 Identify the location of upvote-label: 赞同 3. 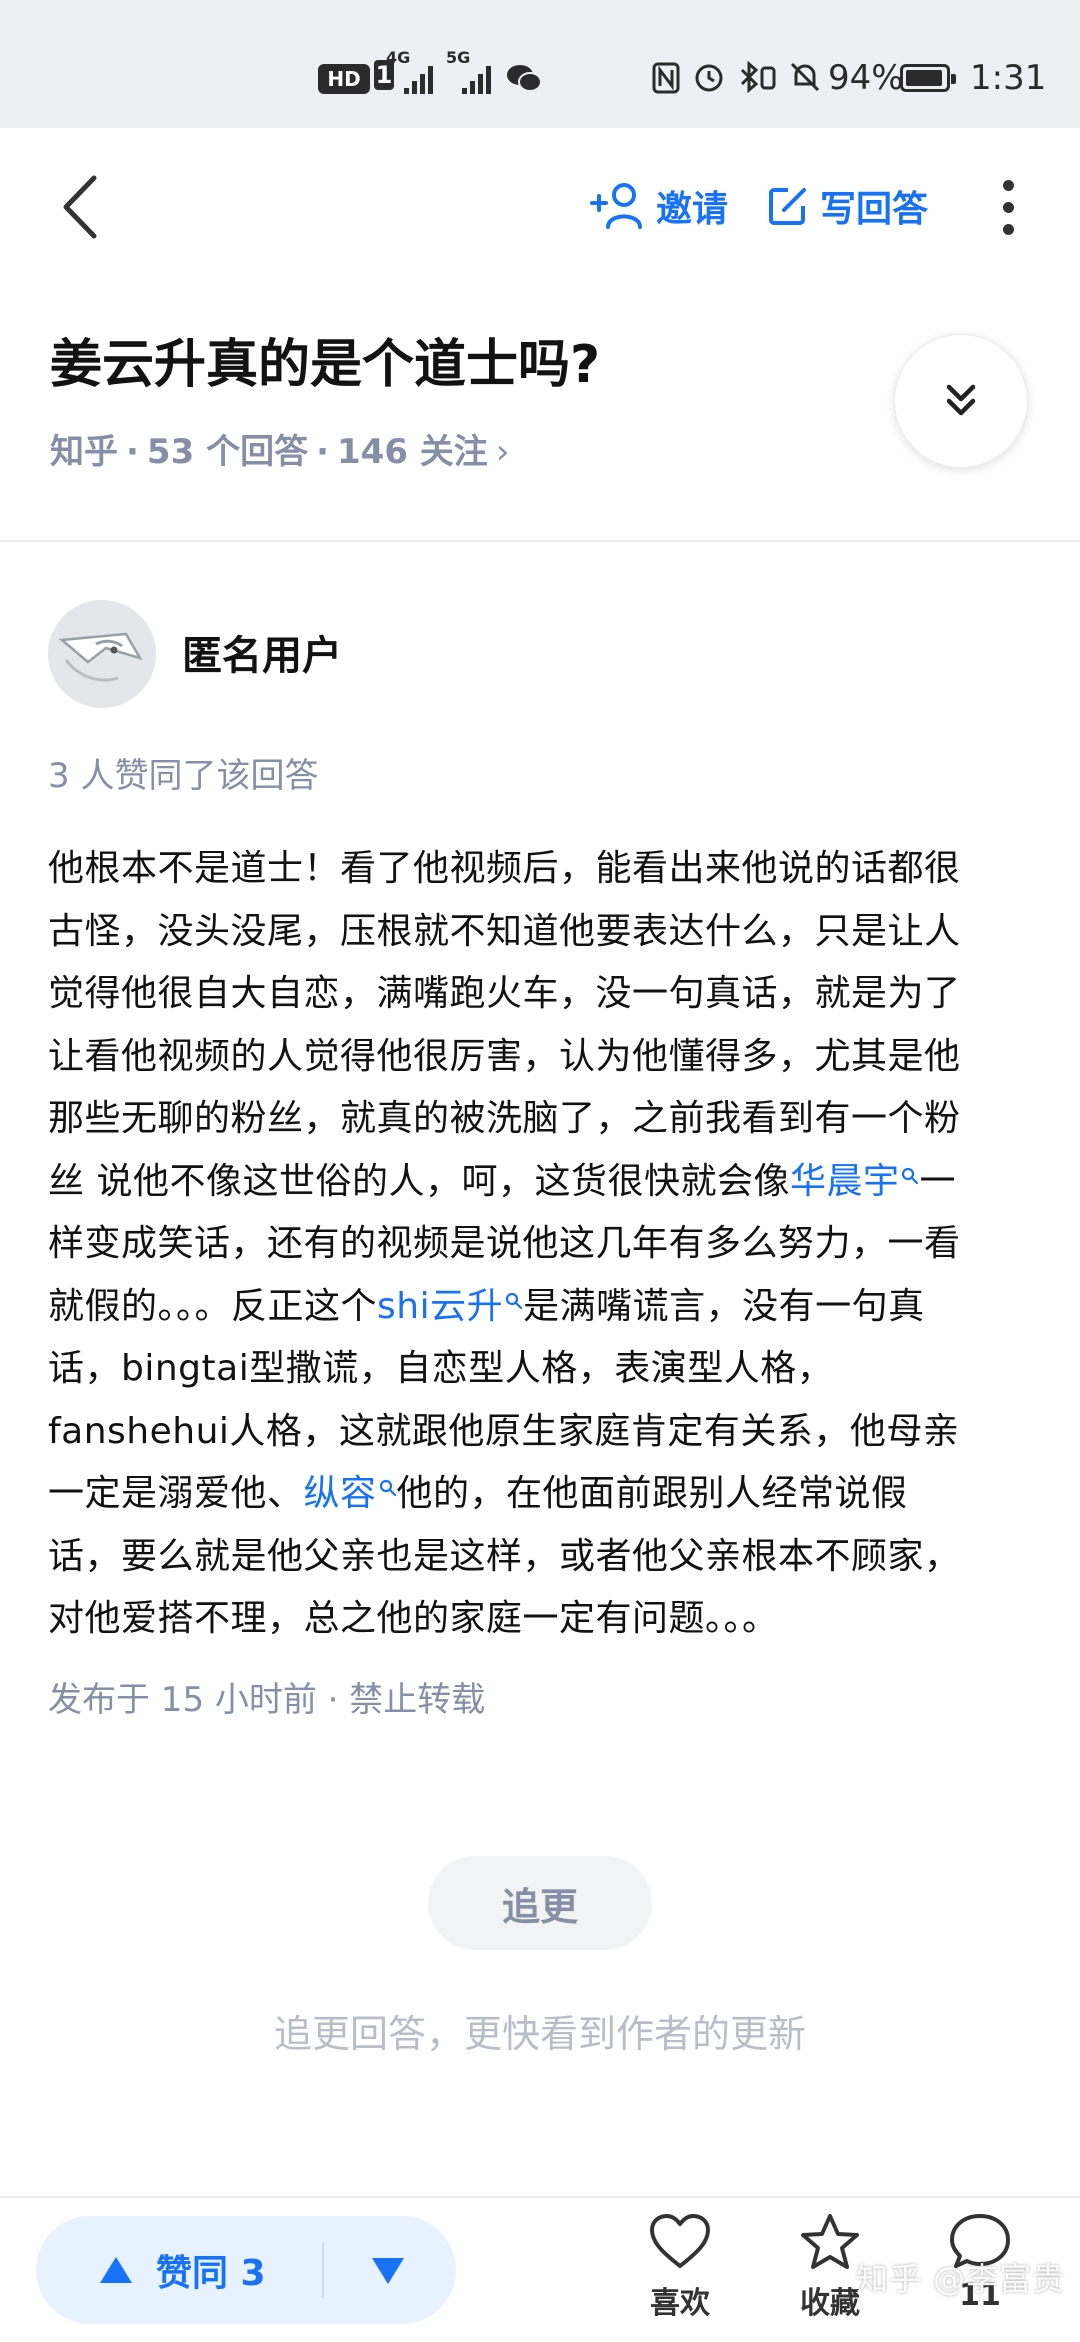
(211, 2273).